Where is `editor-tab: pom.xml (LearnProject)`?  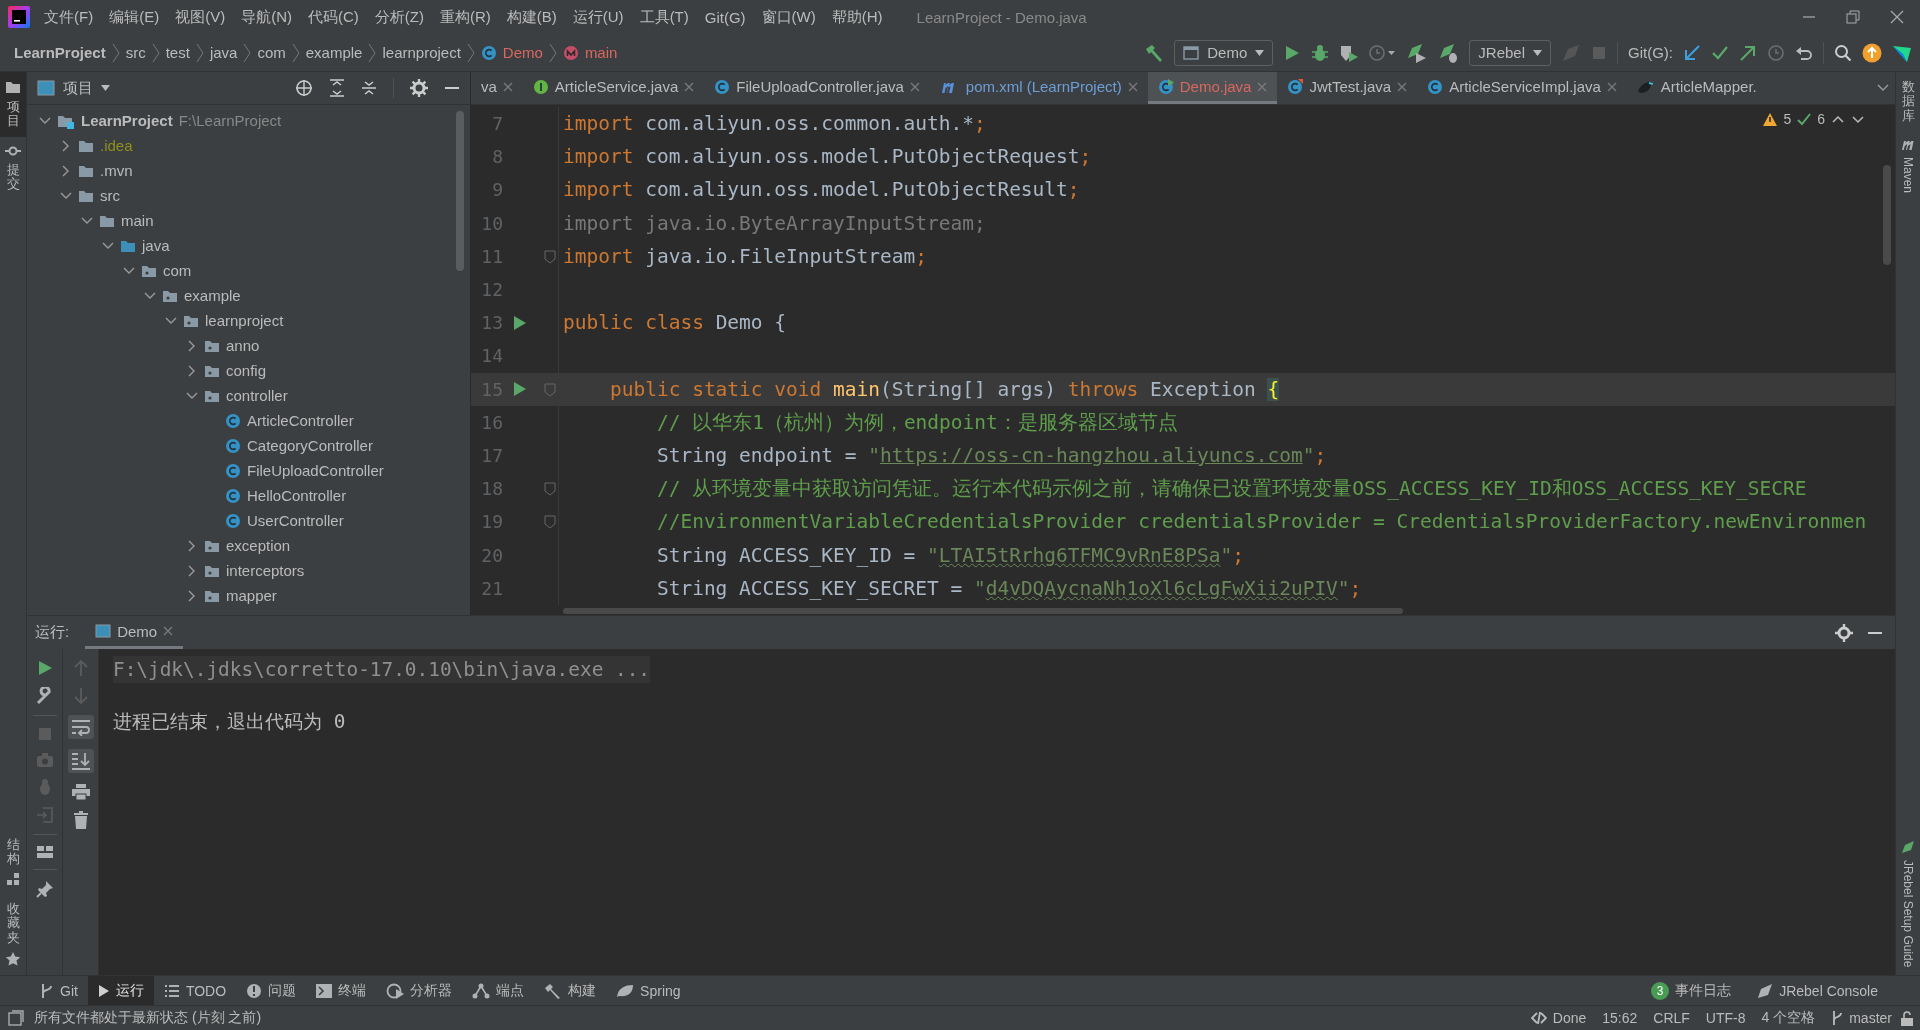 editor-tab: pom.xml (LearnProject) is located at coordinates (1038, 88).